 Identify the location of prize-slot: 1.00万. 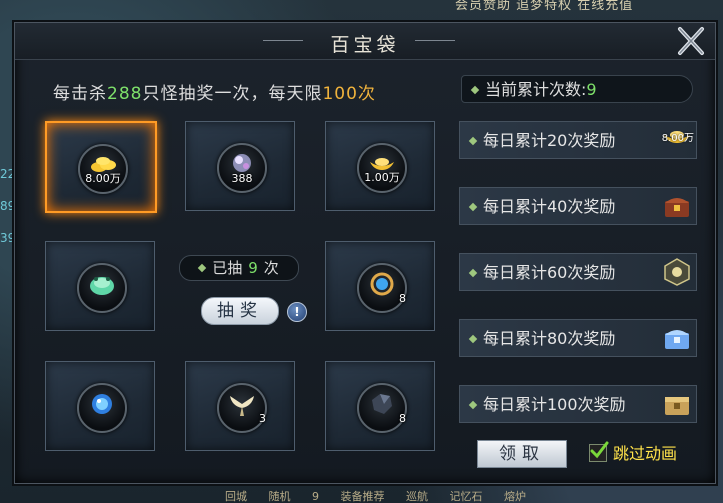
(380, 166).